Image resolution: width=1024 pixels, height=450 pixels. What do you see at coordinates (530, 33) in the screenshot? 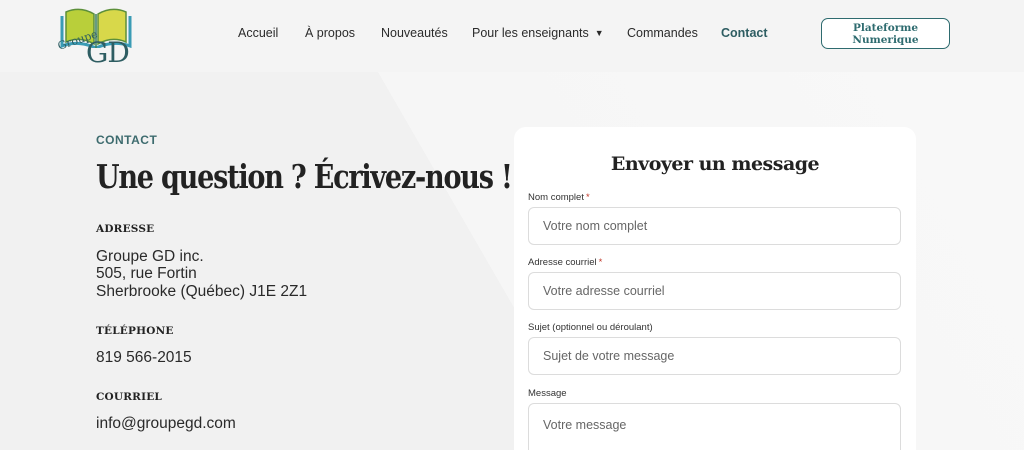
I see `nav-item-label: Pour les enseignants` at bounding box center [530, 33].